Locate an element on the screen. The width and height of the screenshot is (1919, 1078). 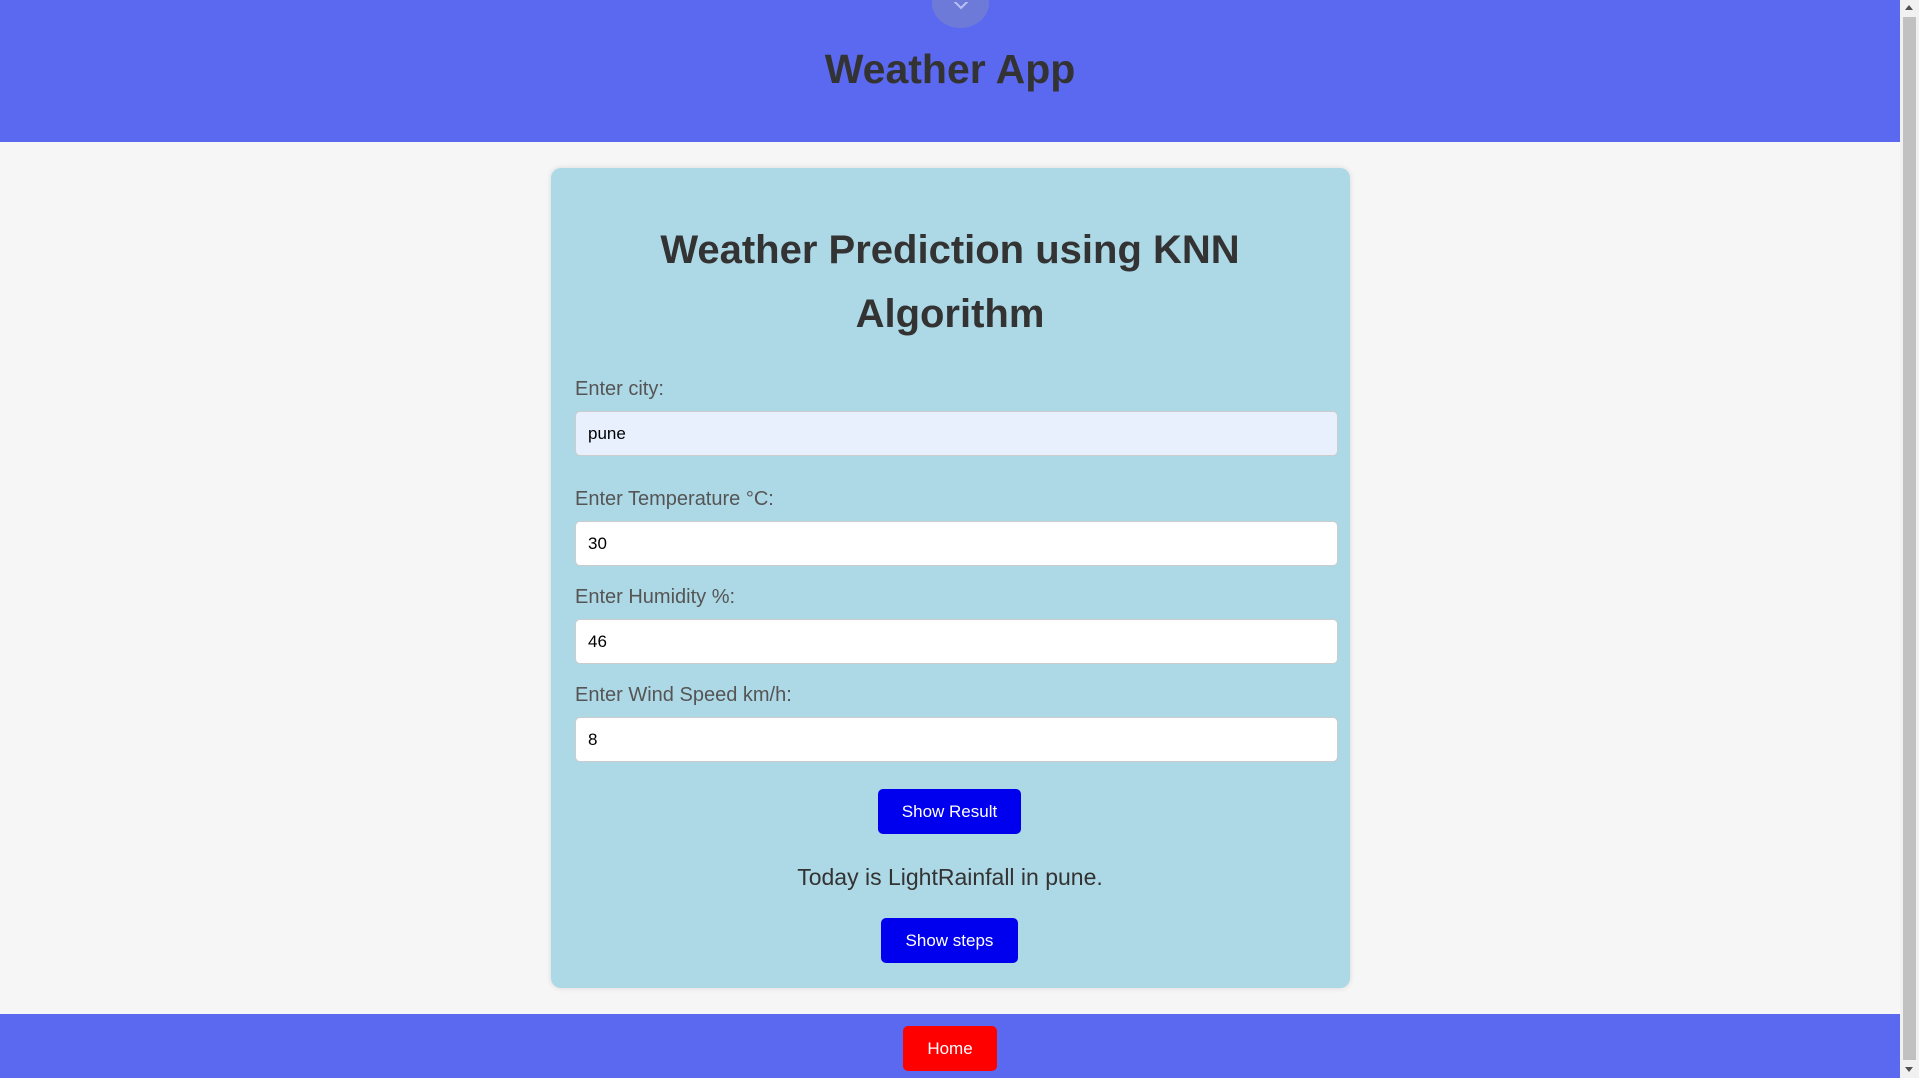
vertical-scrollbar is located at coordinates (1909, 539).